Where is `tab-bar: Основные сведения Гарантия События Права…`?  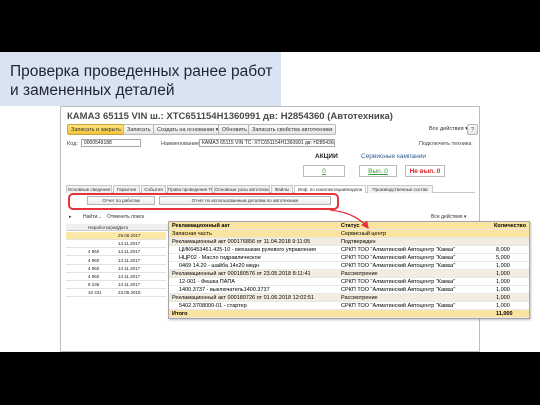 tab-bar: Основные сведения Гарантия События Права… is located at coordinates (270, 189).